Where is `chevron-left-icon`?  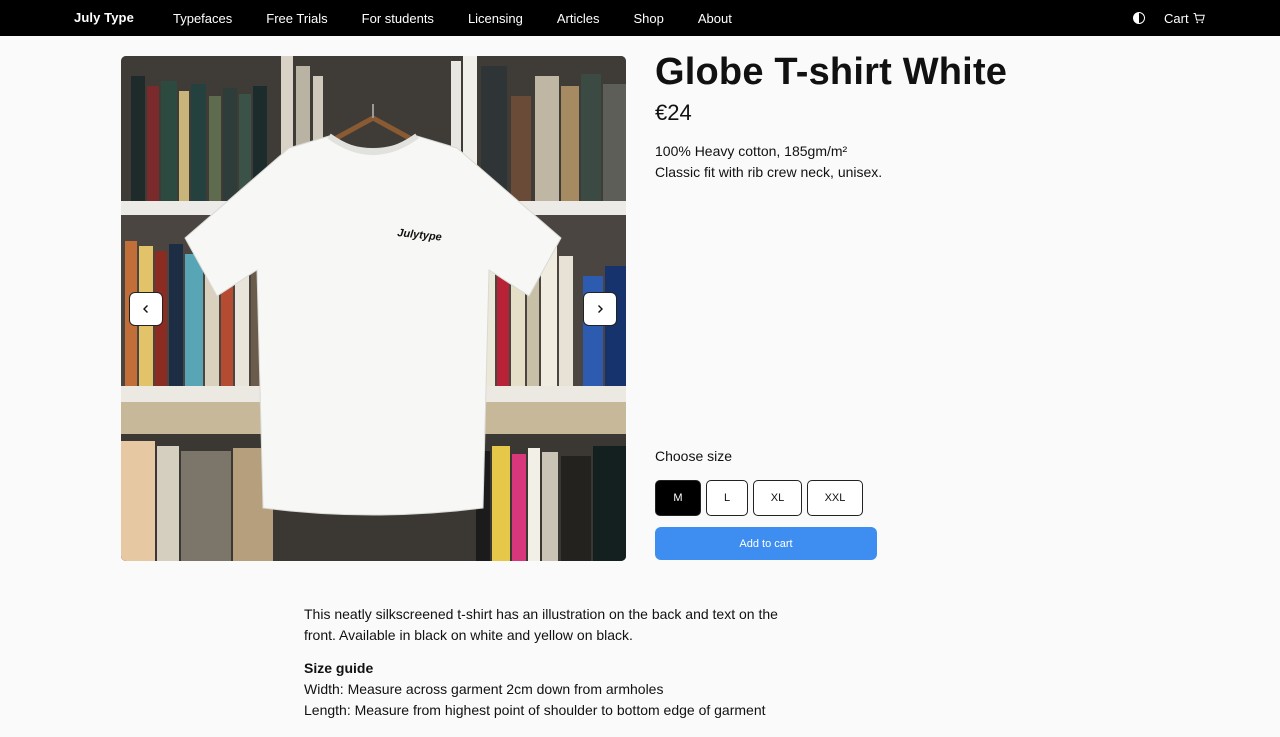 chevron-left-icon is located at coordinates (145, 309).